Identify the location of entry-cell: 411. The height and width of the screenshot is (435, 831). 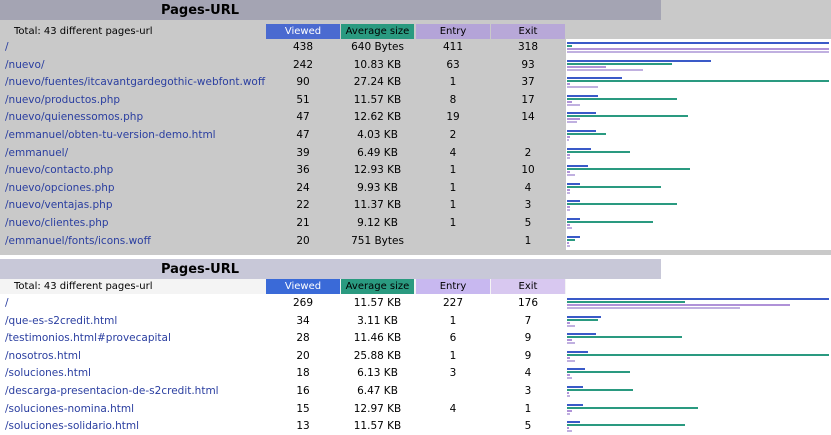
(453, 47).